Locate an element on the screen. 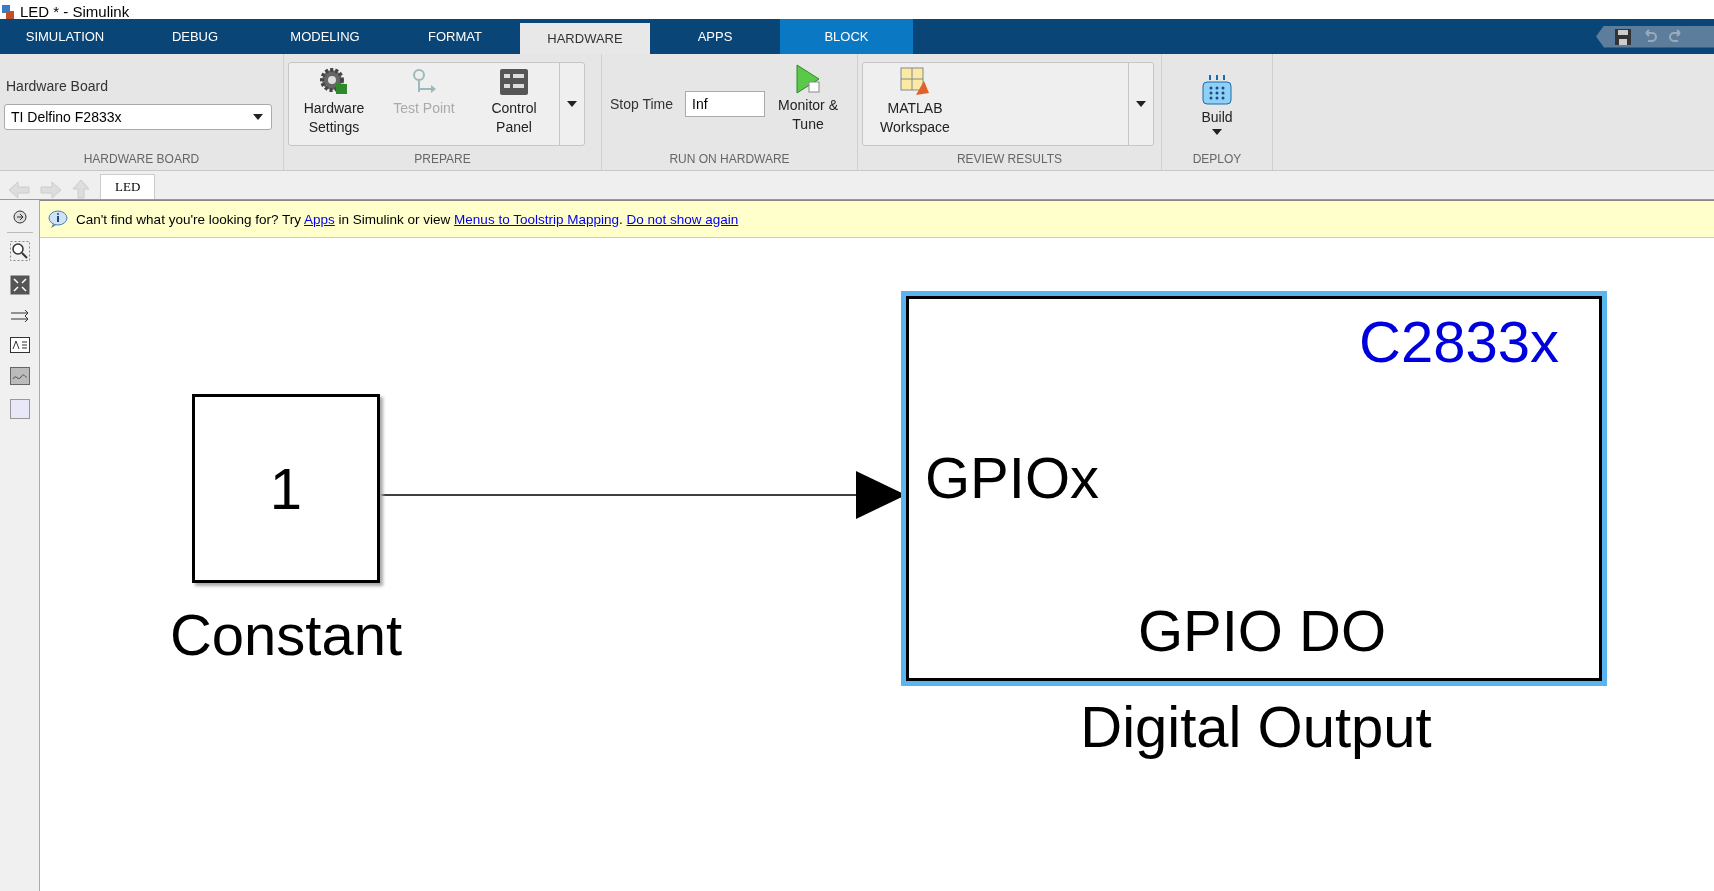 Image resolution: width=1714 pixels, height=891 pixels. block-name: Constant is located at coordinates (286, 635).